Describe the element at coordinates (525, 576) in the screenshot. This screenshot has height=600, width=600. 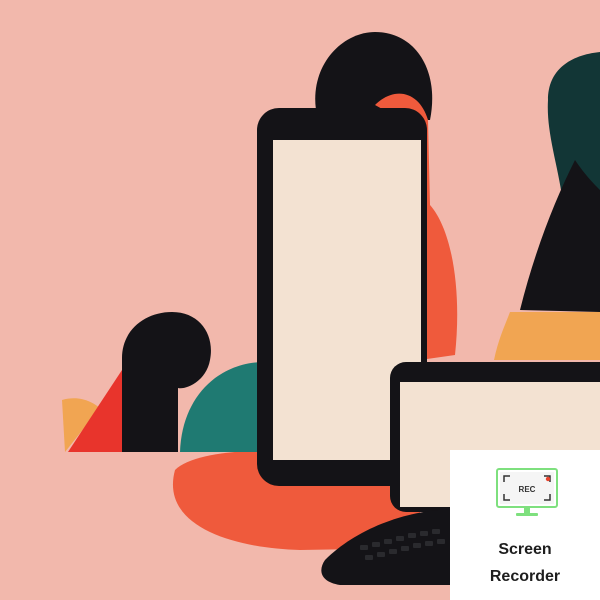
I see `recorder-label-line2: Recorder` at that location.